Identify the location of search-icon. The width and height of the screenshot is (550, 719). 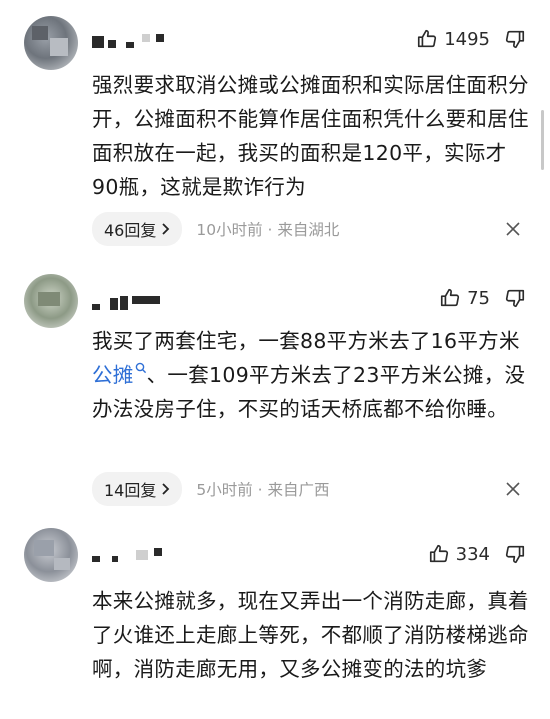
(140, 368).